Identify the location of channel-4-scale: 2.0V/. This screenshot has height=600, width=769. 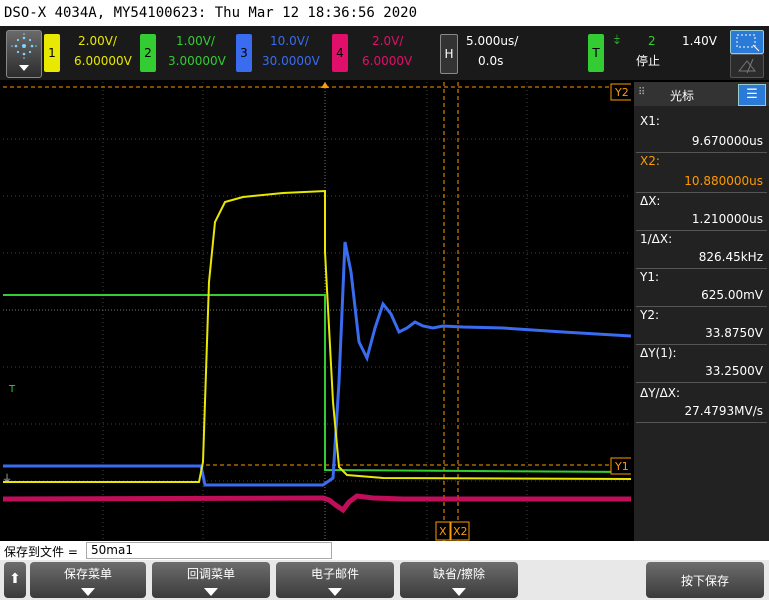
(388, 41).